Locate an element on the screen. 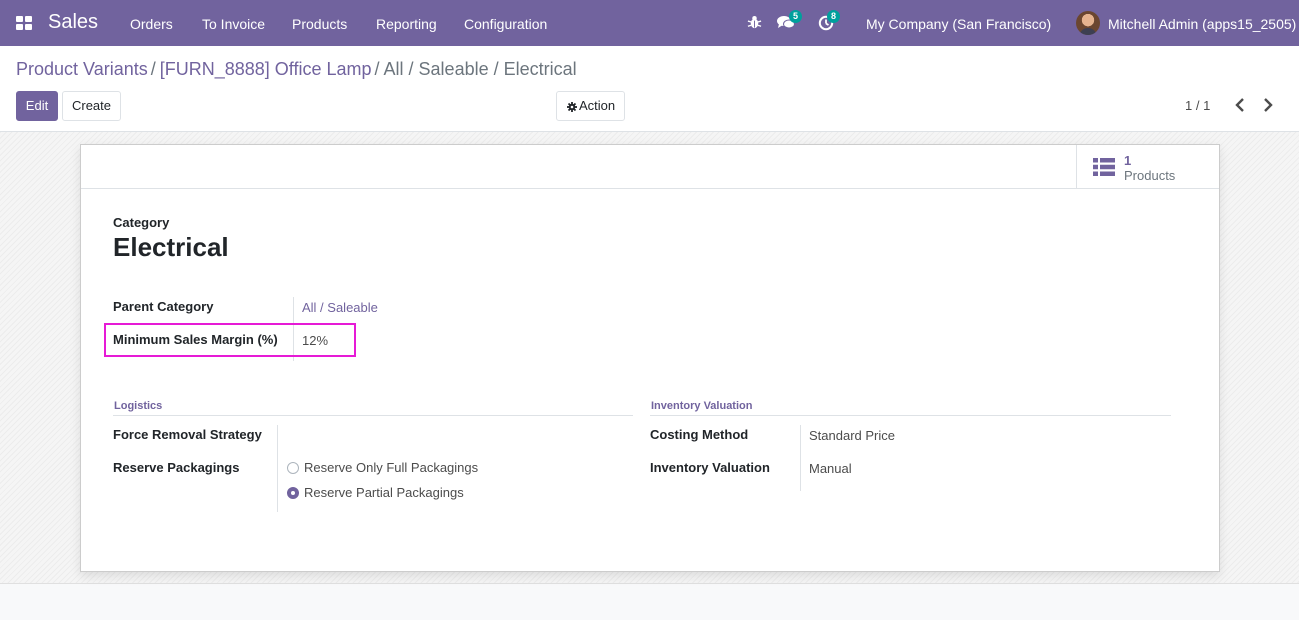  valuation-group-title: Inventory Valuation is located at coordinates (702, 406).